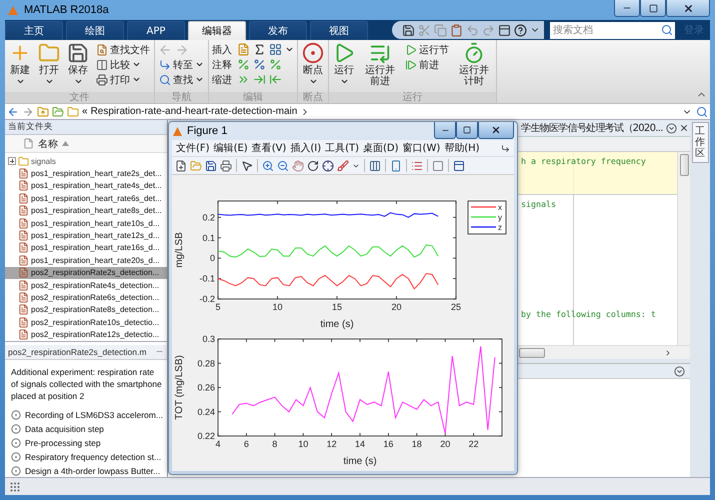 Image resolution: width=715 pixels, height=500 pixels. I want to click on ribbon-button: 转至, so click(181, 64).